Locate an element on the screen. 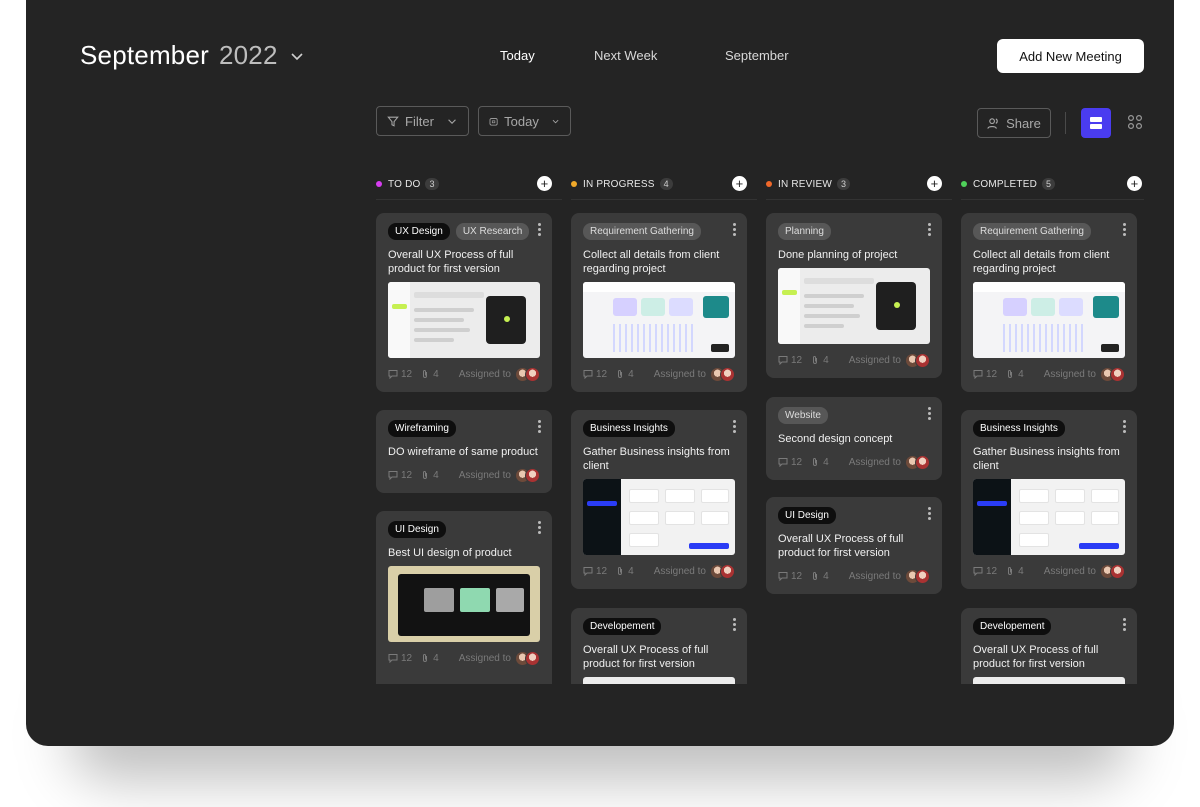  add-new-meeting-button: Add New Meeting is located at coordinates (1070, 56).